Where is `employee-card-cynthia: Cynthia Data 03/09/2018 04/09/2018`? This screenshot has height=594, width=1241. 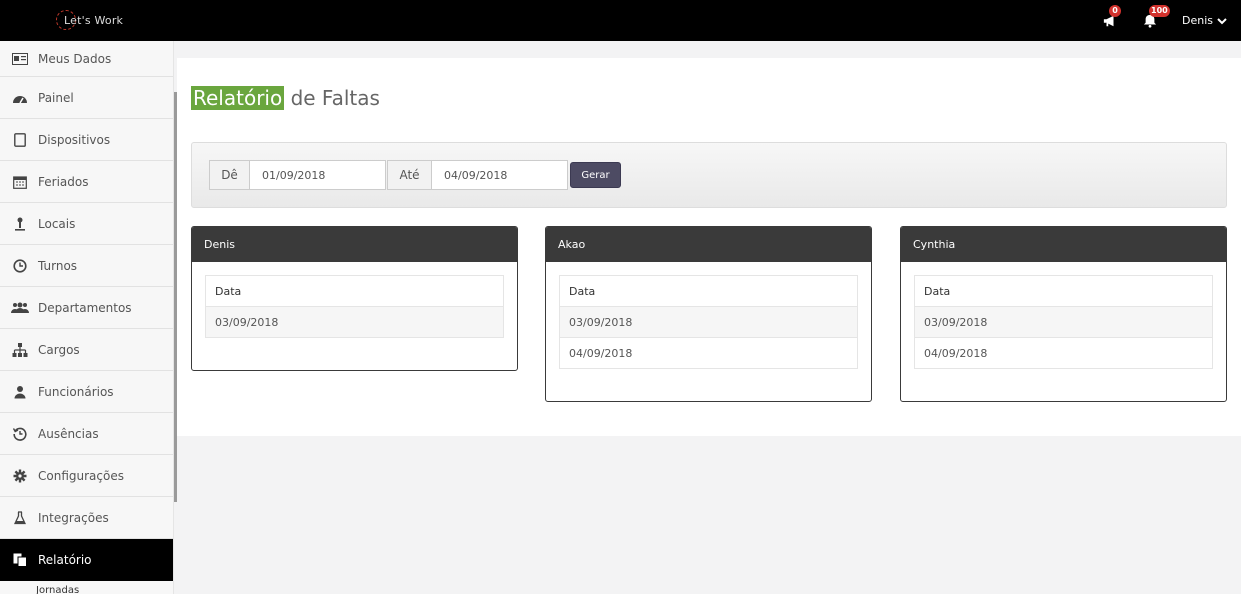
employee-card-cynthia: Cynthia Data 03/09/2018 04/09/2018 is located at coordinates (1063, 314).